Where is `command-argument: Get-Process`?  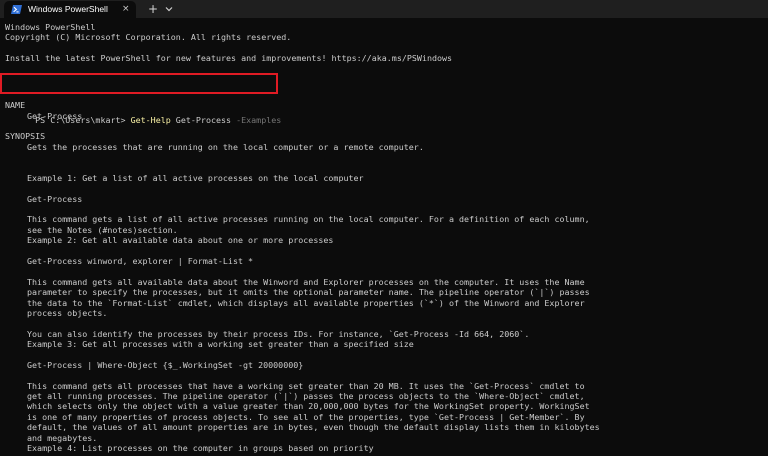
command-argument: Get-Process is located at coordinates (203, 120).